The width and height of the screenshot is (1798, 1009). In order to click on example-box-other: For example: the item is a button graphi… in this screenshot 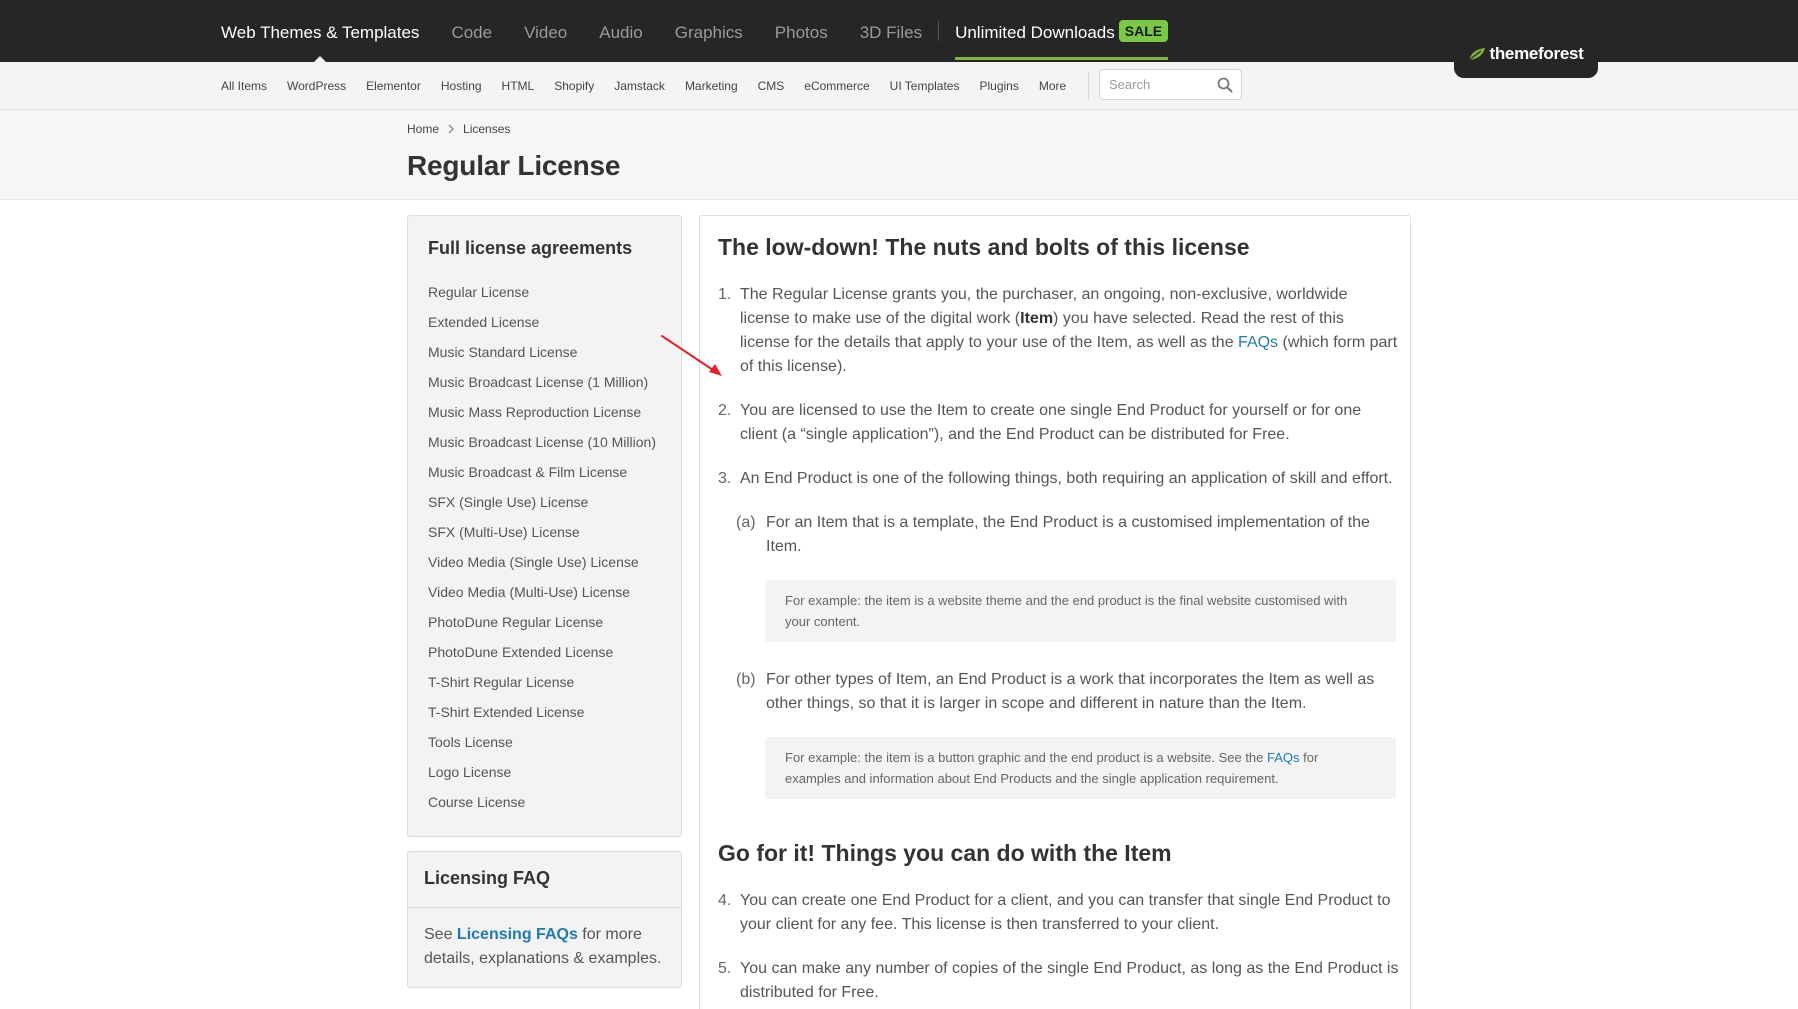, I will do `click(1080, 768)`.